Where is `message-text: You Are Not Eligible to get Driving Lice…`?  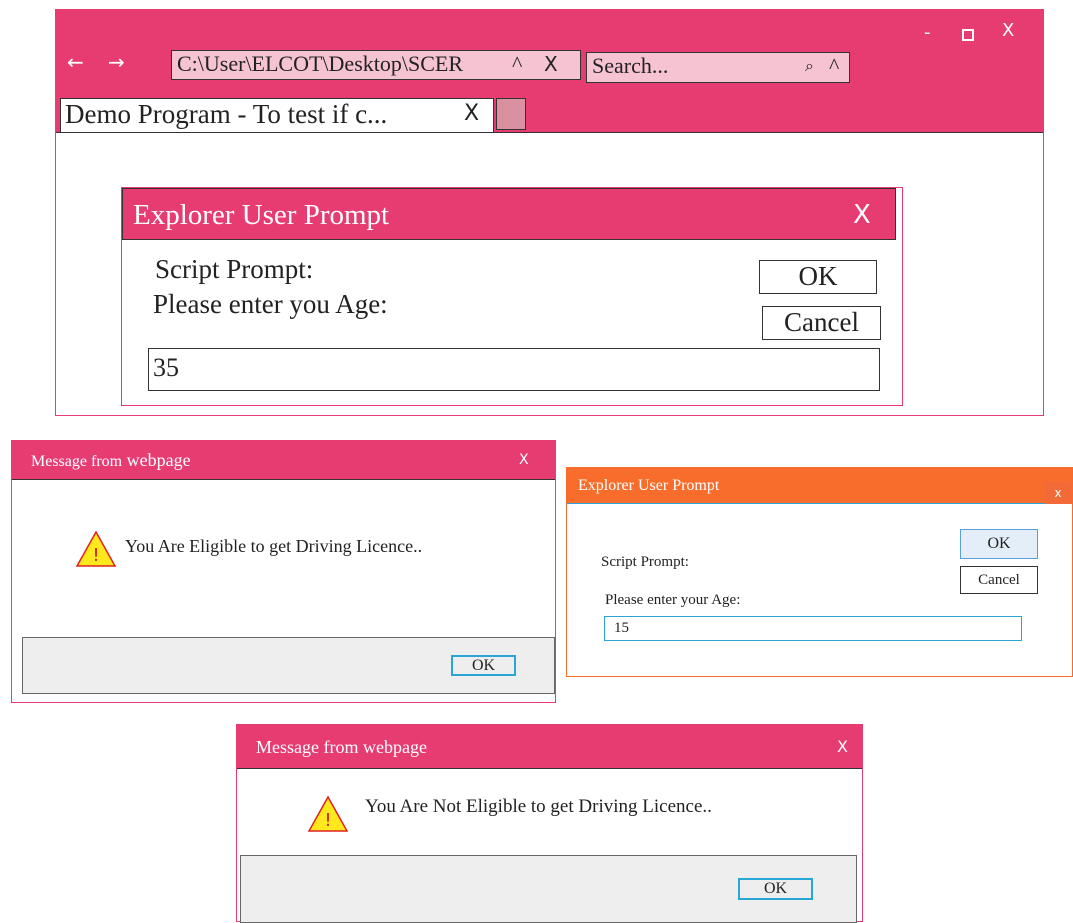 message-text: You Are Not Eligible to get Driving Lice… is located at coordinates (538, 806).